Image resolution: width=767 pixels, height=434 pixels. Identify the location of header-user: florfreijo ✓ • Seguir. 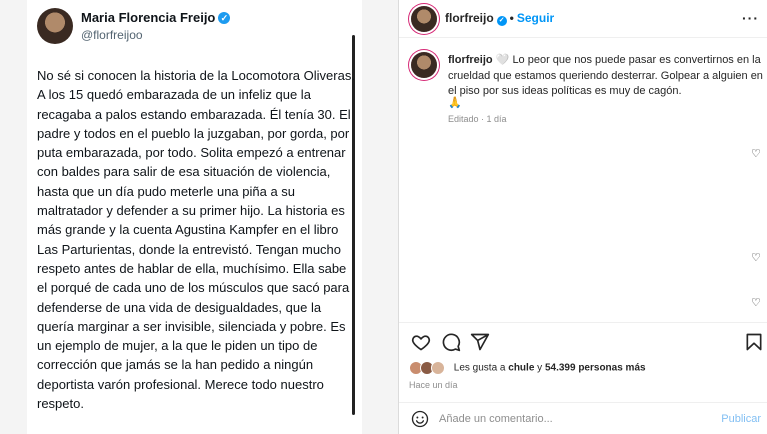
(499, 18).